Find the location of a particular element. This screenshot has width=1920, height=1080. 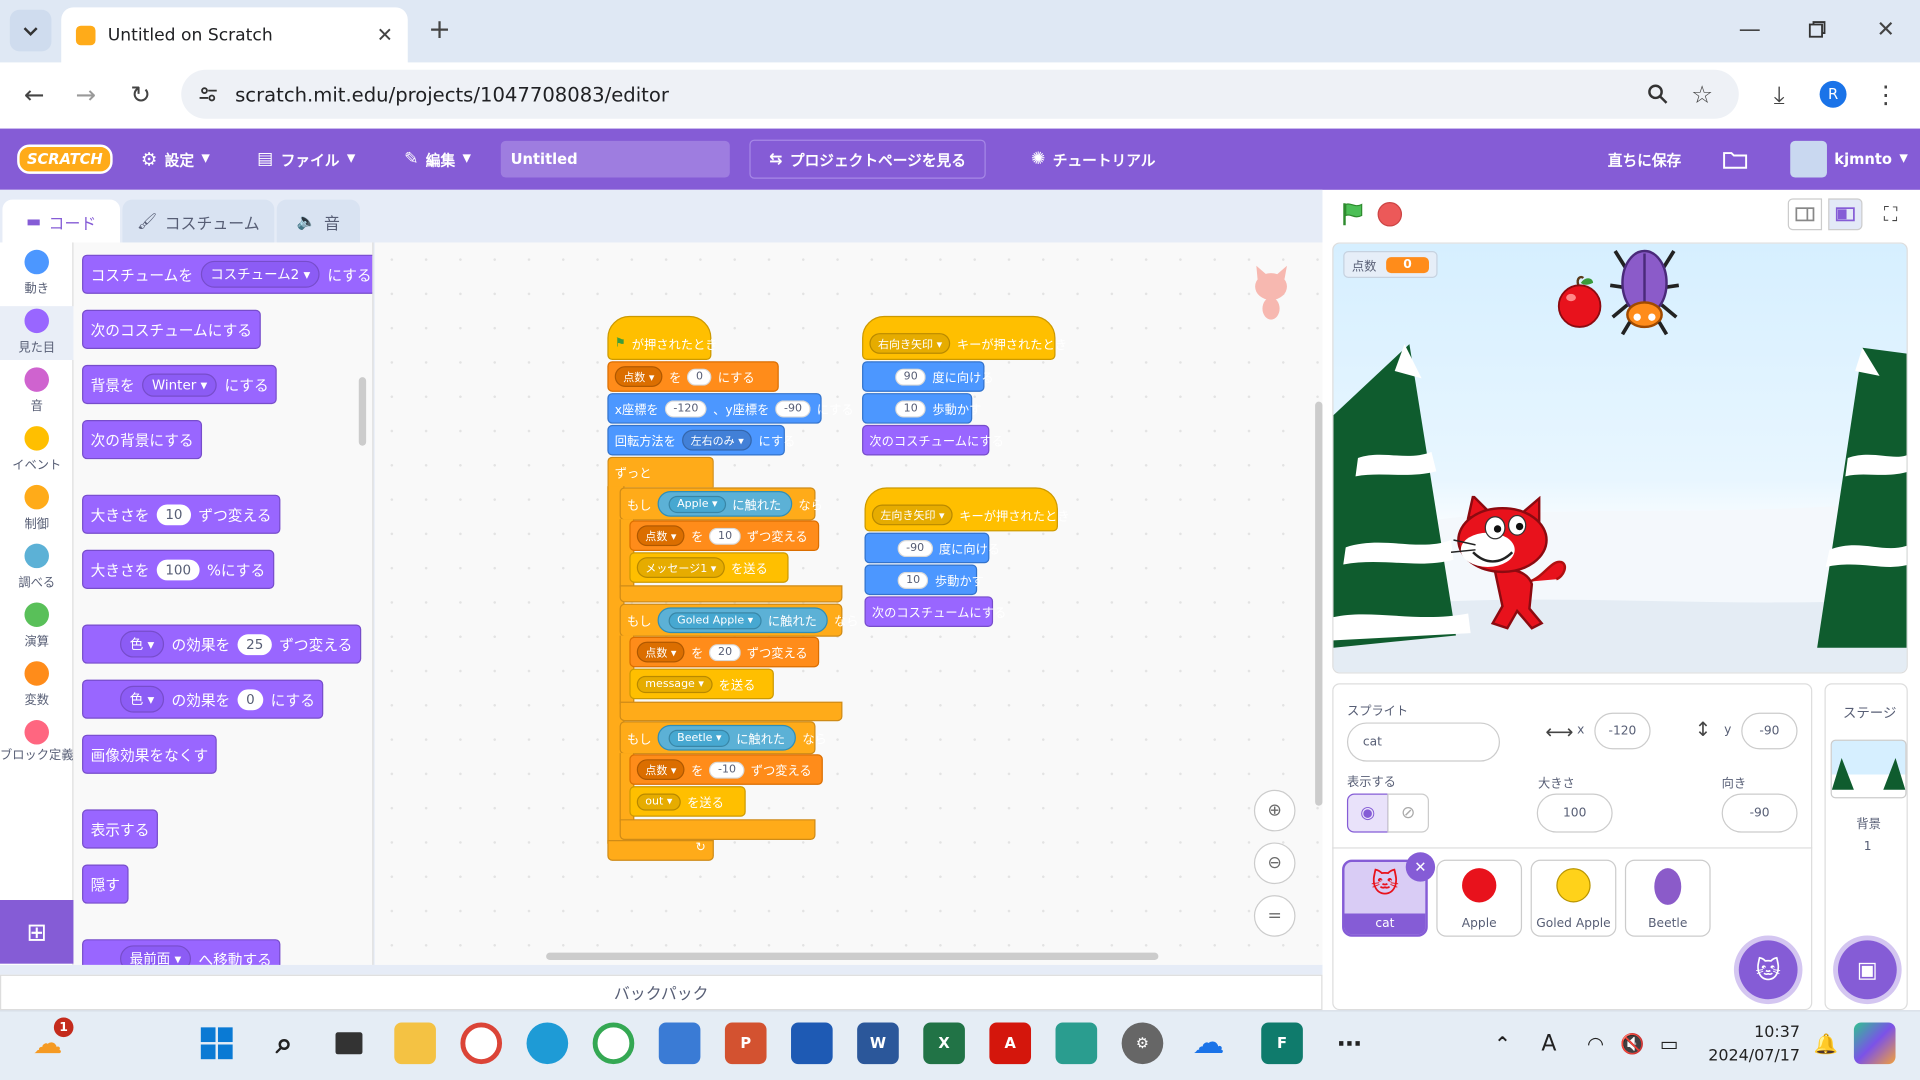

category-control: 制御 is located at coordinates (36, 507).